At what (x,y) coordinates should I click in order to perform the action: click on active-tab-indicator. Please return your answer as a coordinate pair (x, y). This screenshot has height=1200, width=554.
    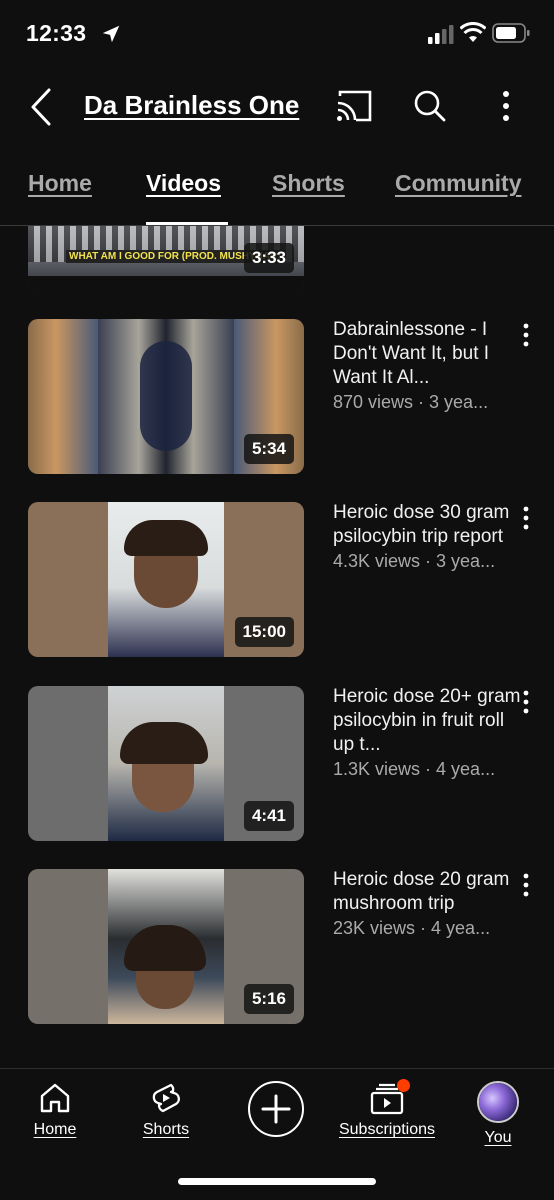
    Looking at the image, I should click on (187, 223).